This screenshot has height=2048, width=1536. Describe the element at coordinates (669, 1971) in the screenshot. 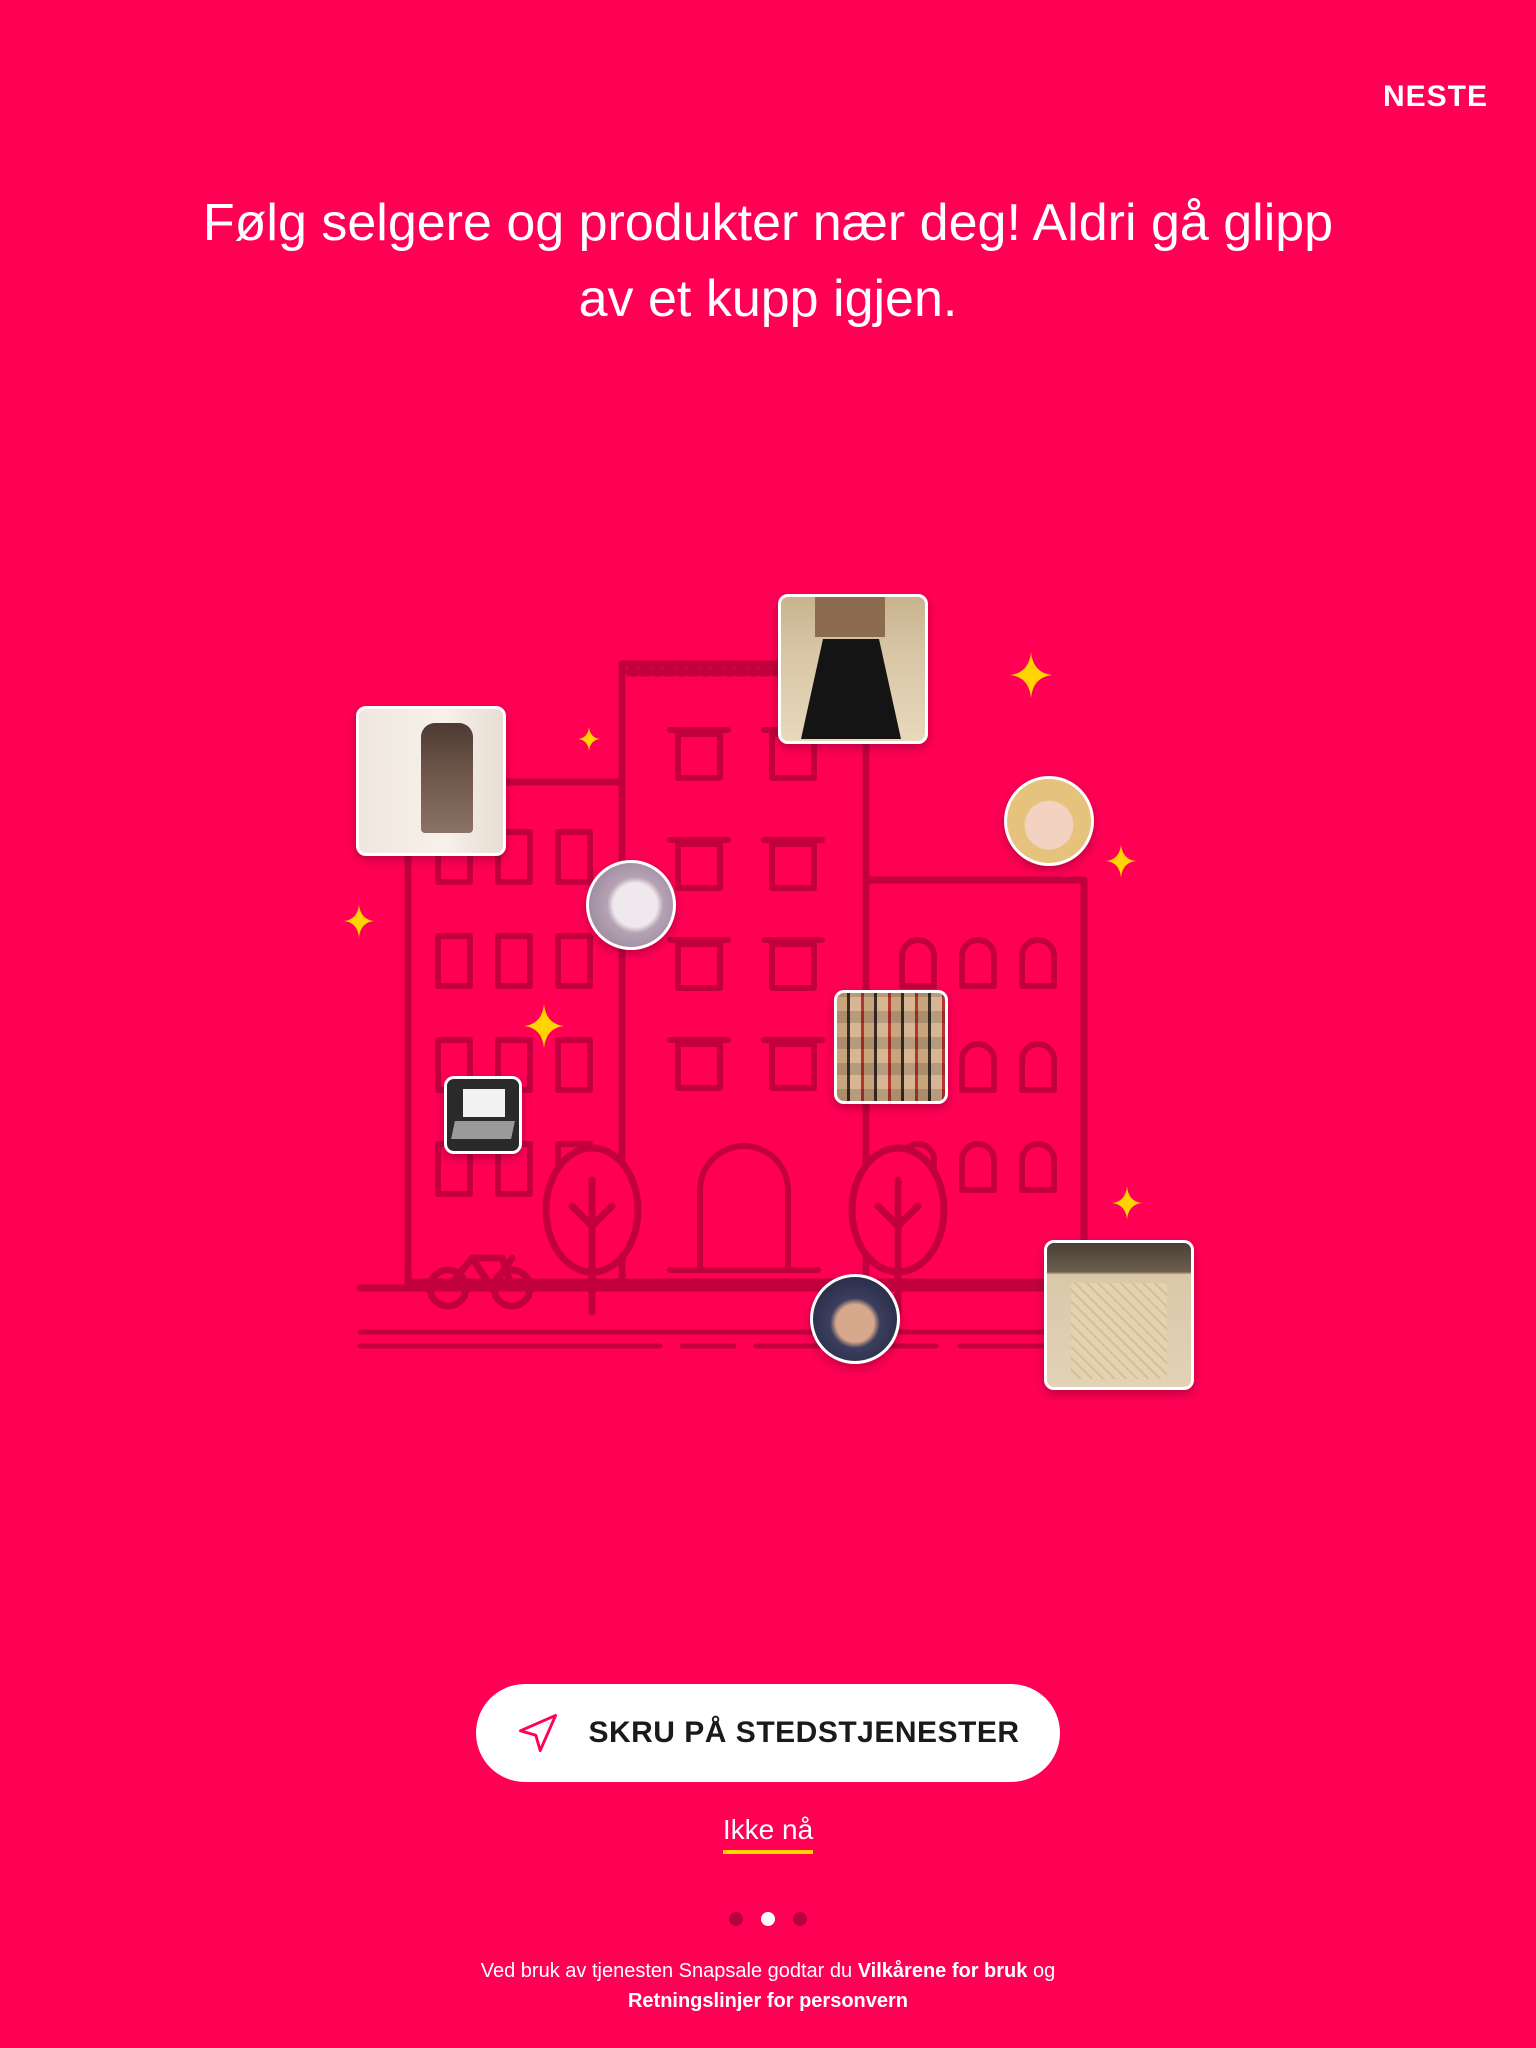

I see `terms-prefix: Ved bruk av tjenesten Snapsale godtar du` at that location.